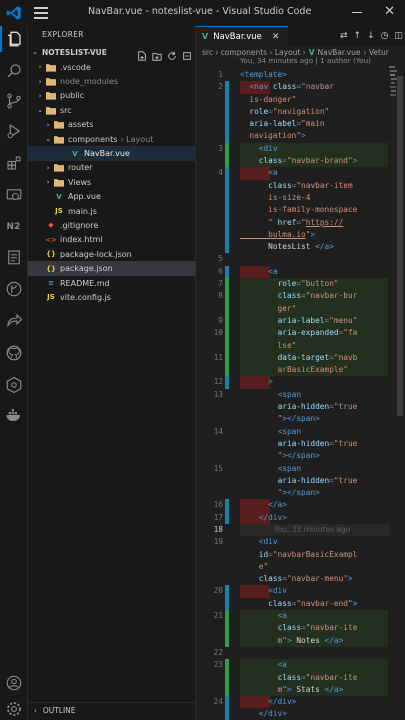 The height and width of the screenshot is (720, 405). Describe the element at coordinates (300, 173) in the screenshot. I see `code-line: 4 <a` at that location.